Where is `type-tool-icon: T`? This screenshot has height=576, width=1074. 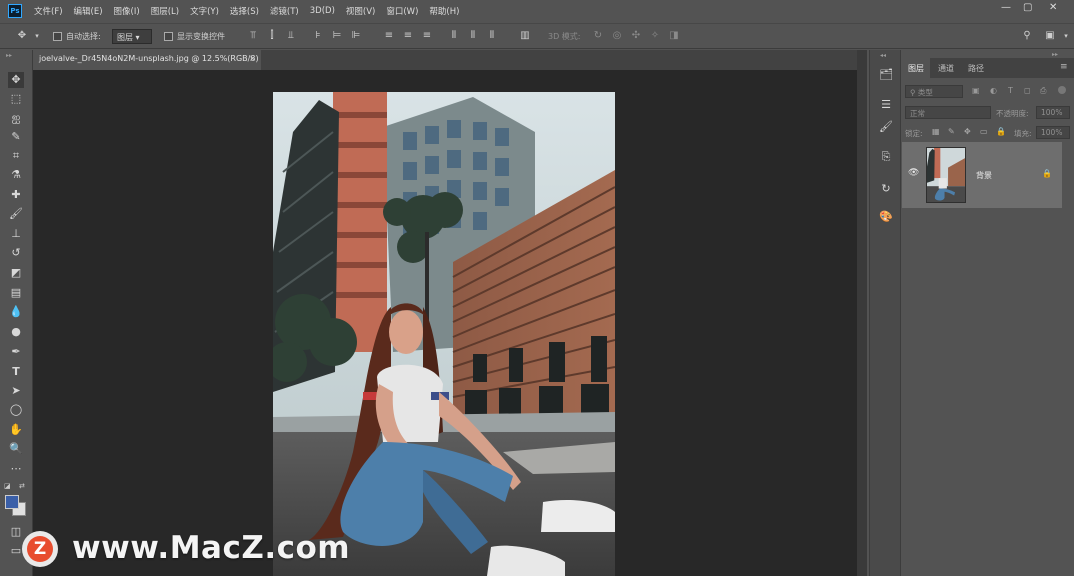
type-tool-icon: T is located at coordinates (16, 372).